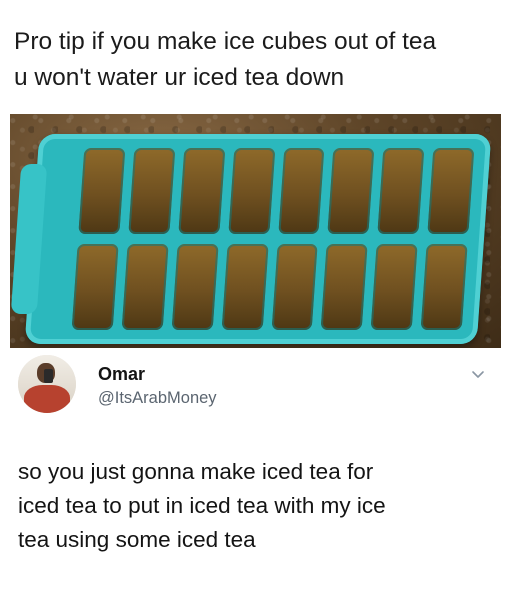  What do you see at coordinates (137, 539) in the screenshot?
I see `tweet-line: tea using some iced tea` at bounding box center [137, 539].